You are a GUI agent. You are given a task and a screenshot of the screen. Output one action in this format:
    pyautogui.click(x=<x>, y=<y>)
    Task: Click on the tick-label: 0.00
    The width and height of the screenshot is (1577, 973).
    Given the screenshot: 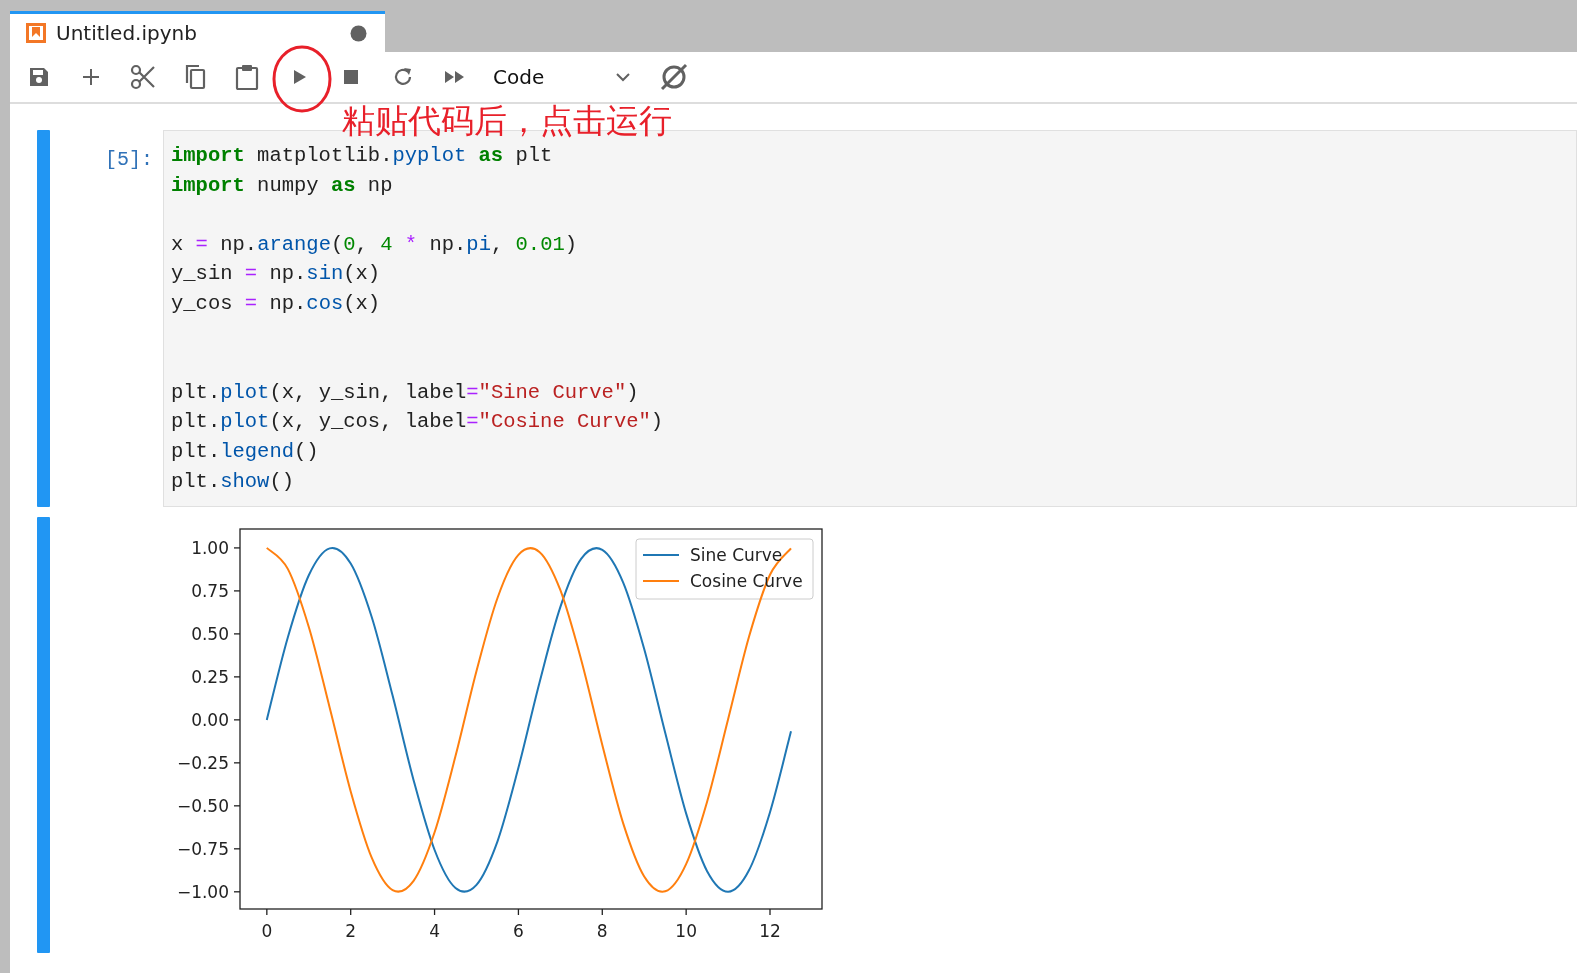 What is the action you would take?
    pyautogui.click(x=210, y=720)
    